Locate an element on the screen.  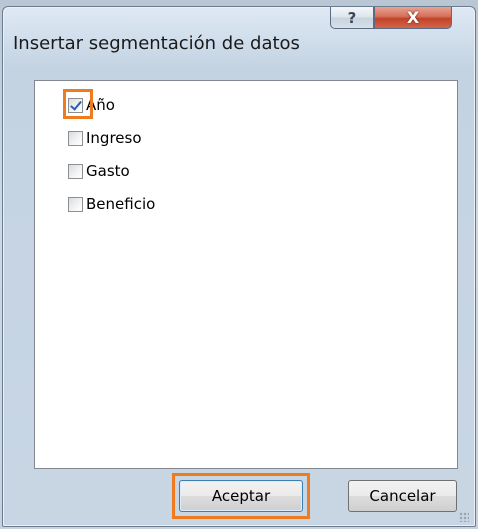
field-label: Ingreso is located at coordinates (114, 138).